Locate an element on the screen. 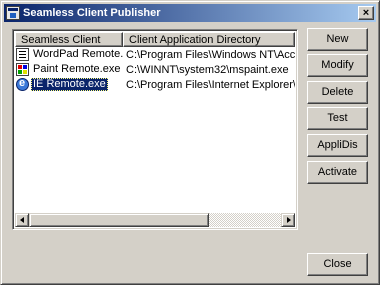  new-button: New is located at coordinates (337, 39).